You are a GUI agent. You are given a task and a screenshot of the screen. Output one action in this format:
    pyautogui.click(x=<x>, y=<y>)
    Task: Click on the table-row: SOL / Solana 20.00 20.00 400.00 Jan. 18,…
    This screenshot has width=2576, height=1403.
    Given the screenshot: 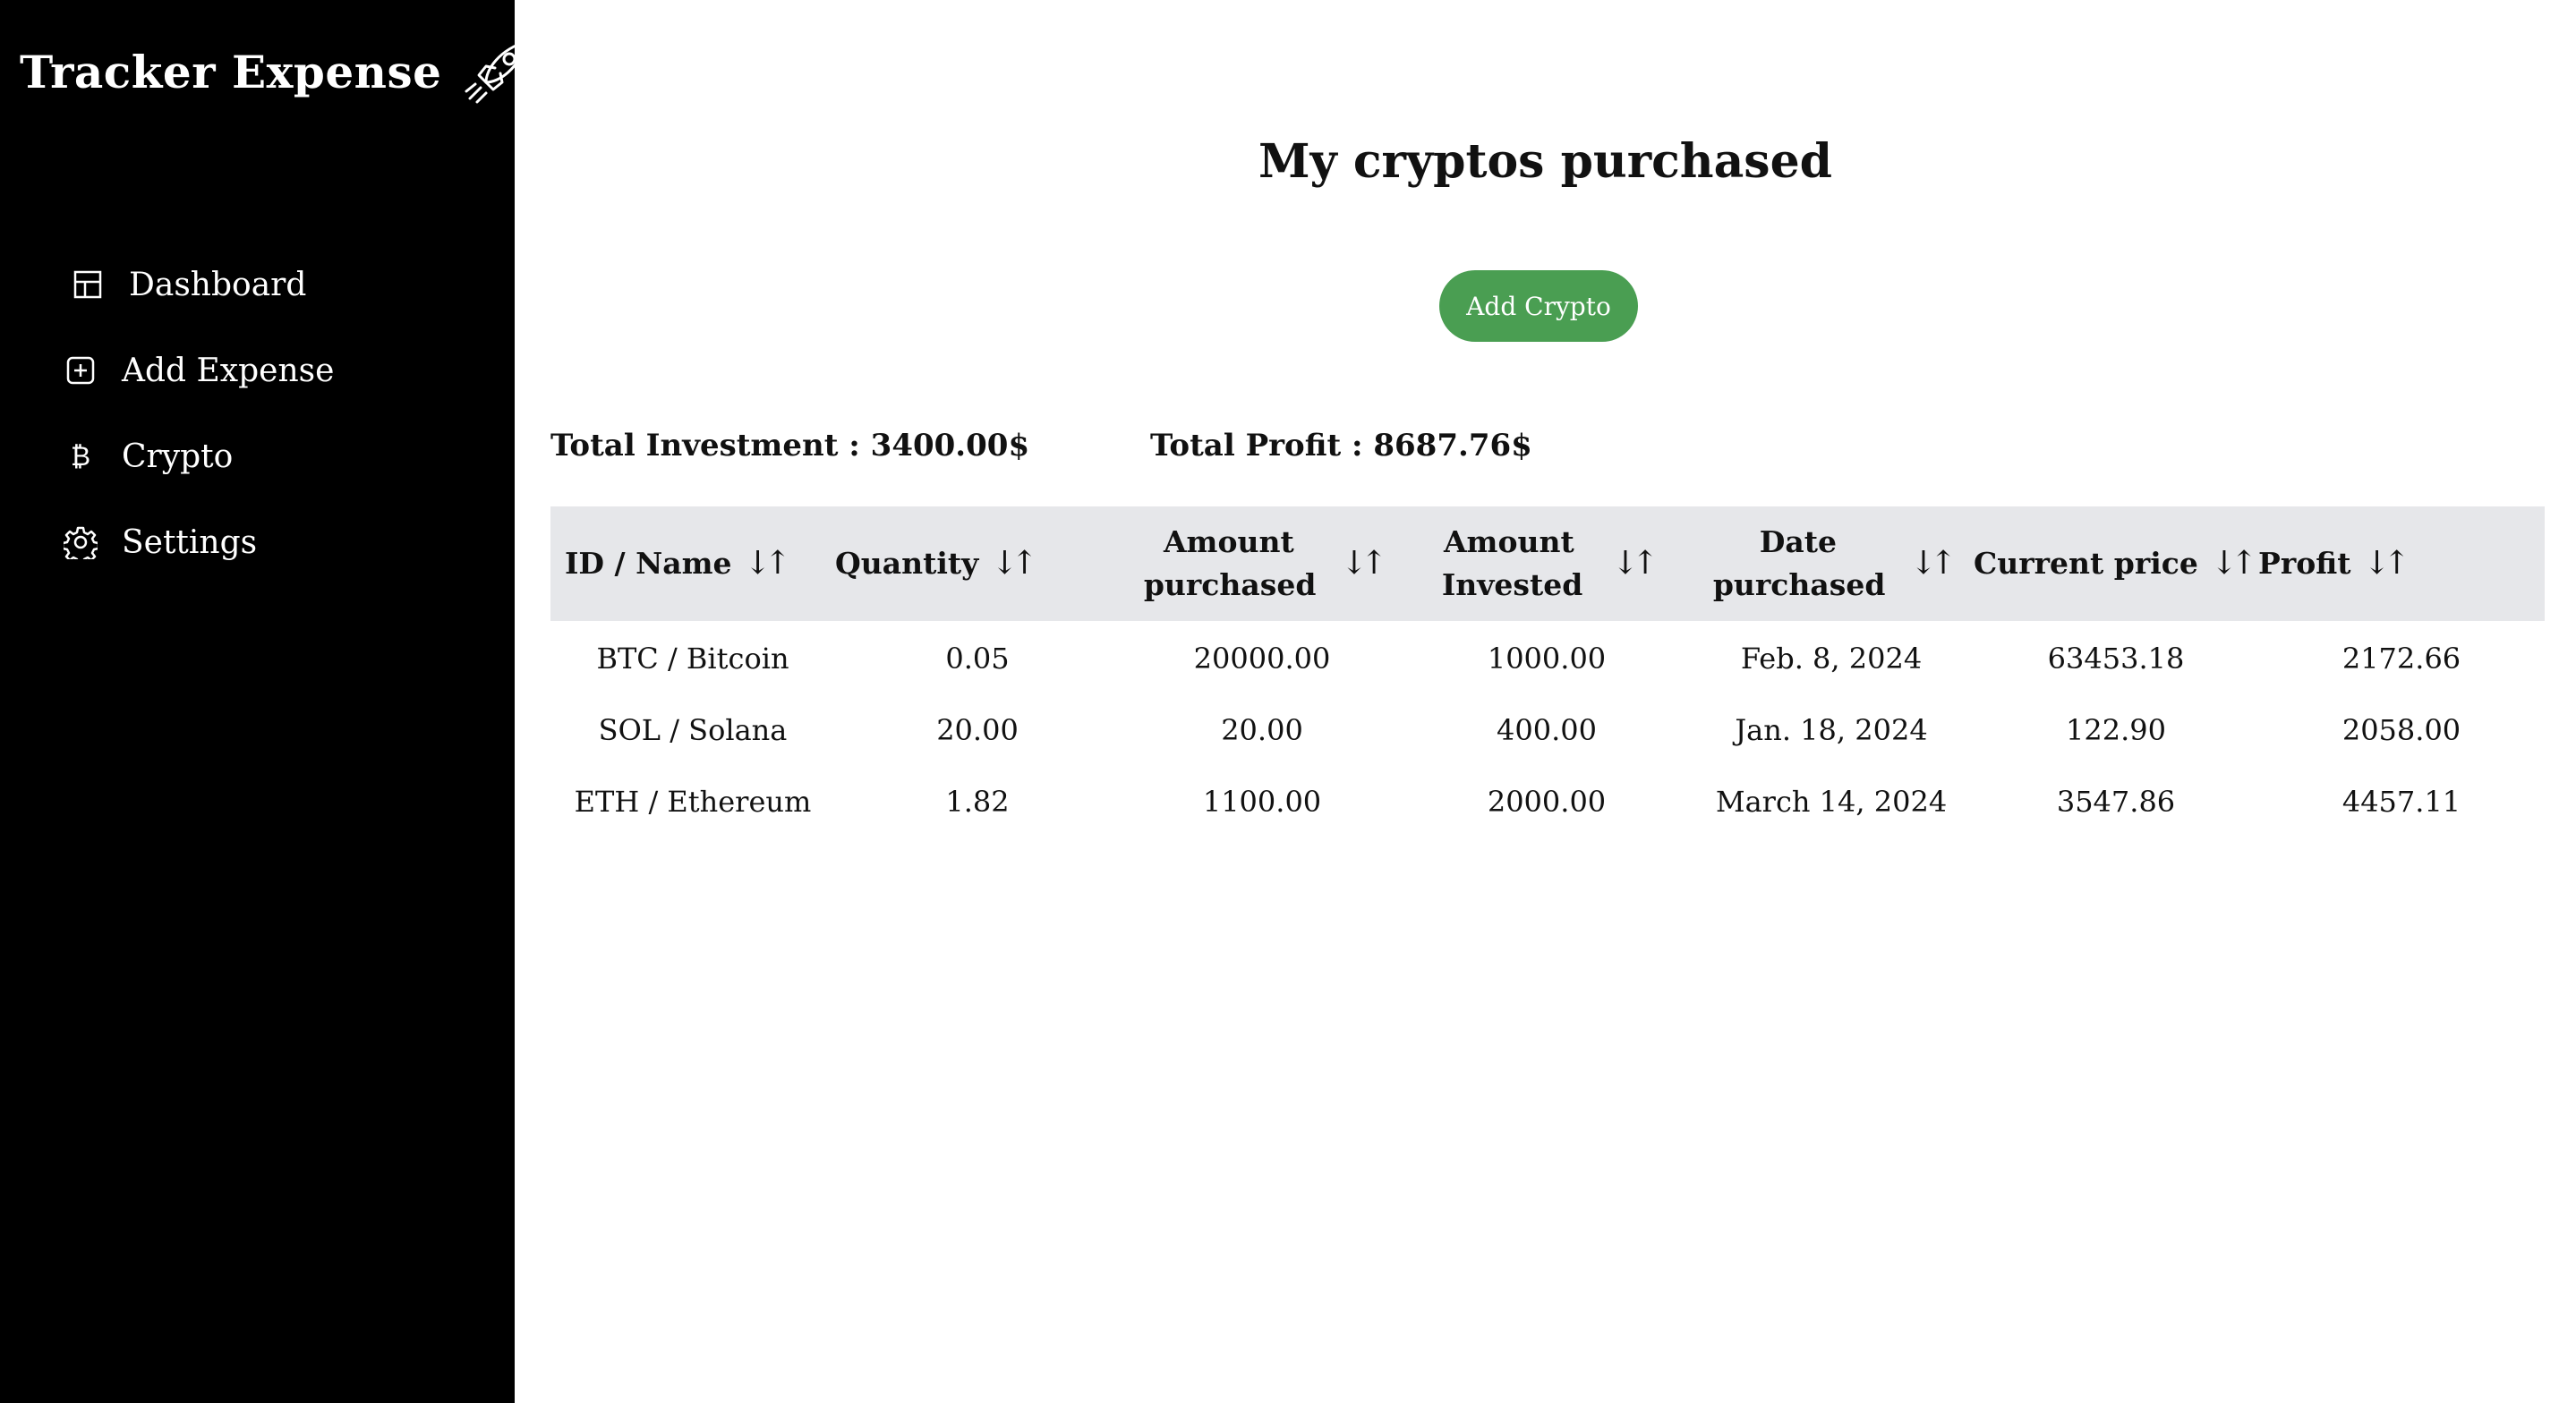 What is the action you would take?
    pyautogui.click(x=1547, y=730)
    